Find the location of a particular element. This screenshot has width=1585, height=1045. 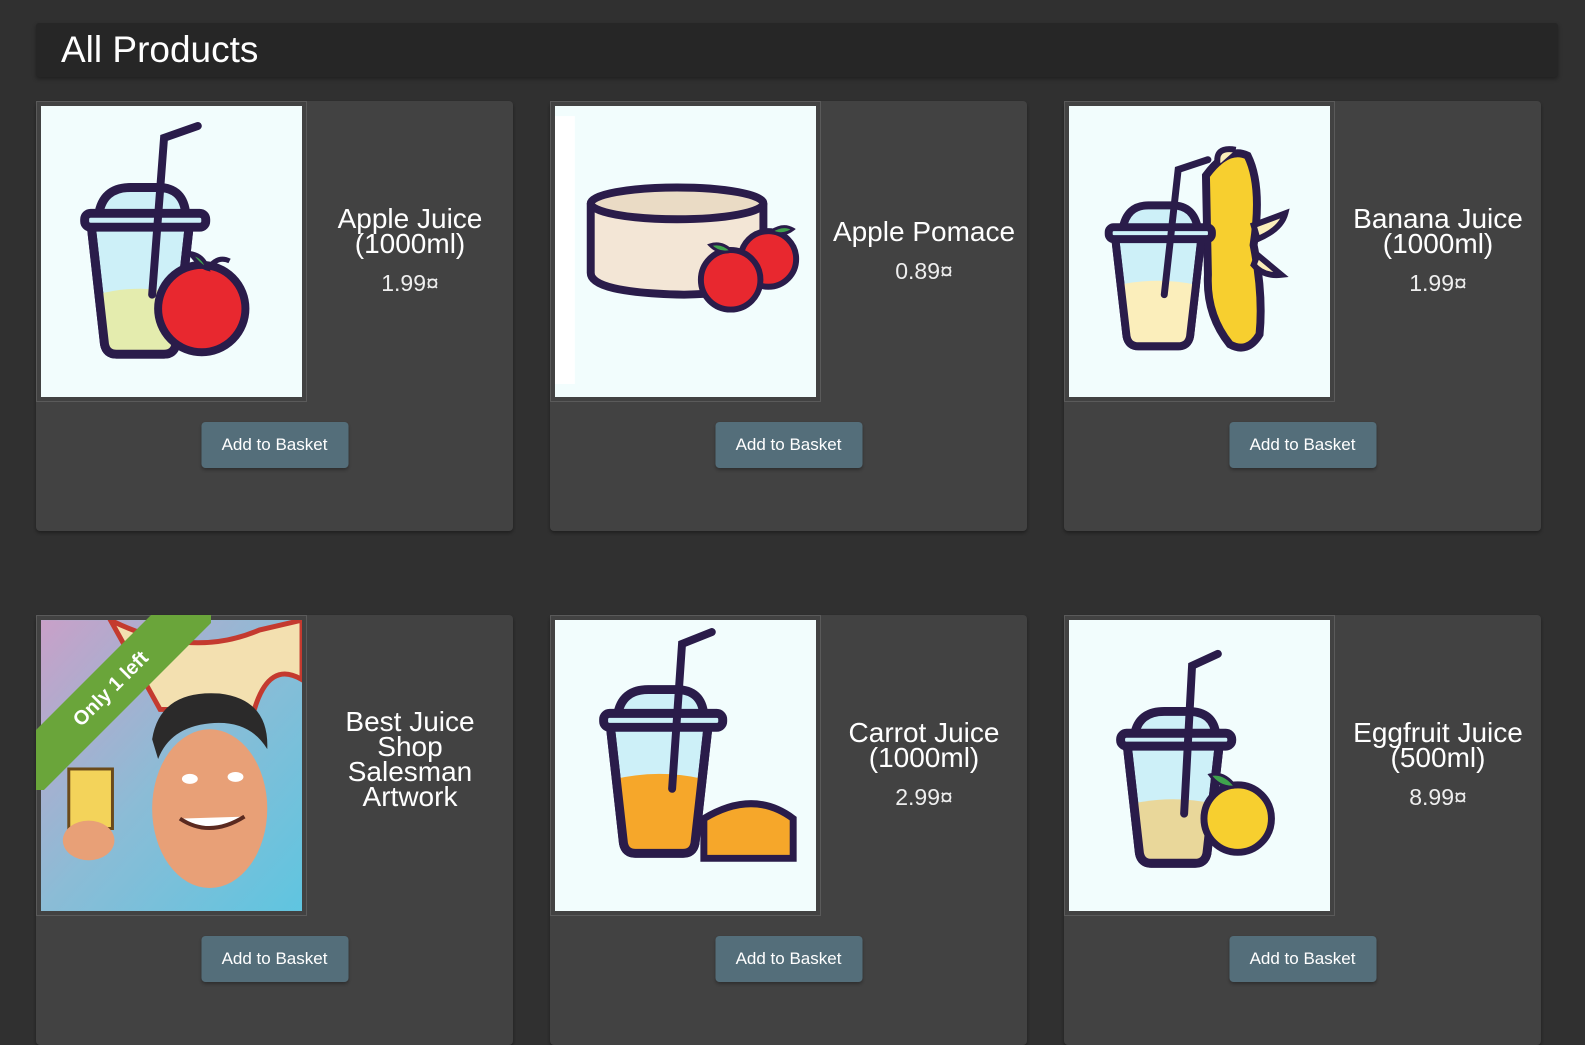

product-name: Apple Juice (1000ml) is located at coordinates (410, 231).